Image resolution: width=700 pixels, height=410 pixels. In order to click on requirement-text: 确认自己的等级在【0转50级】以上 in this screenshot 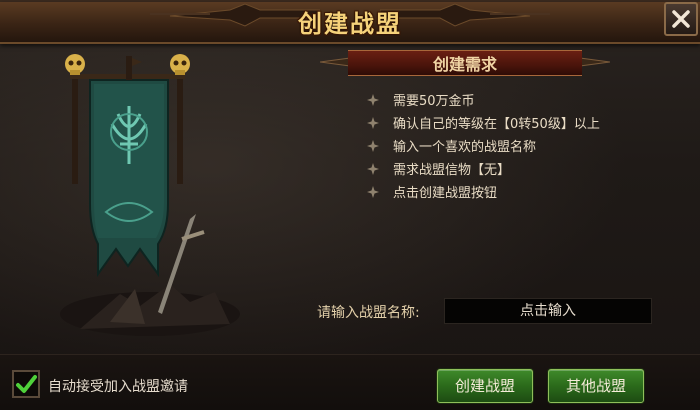, I will do `click(496, 124)`.